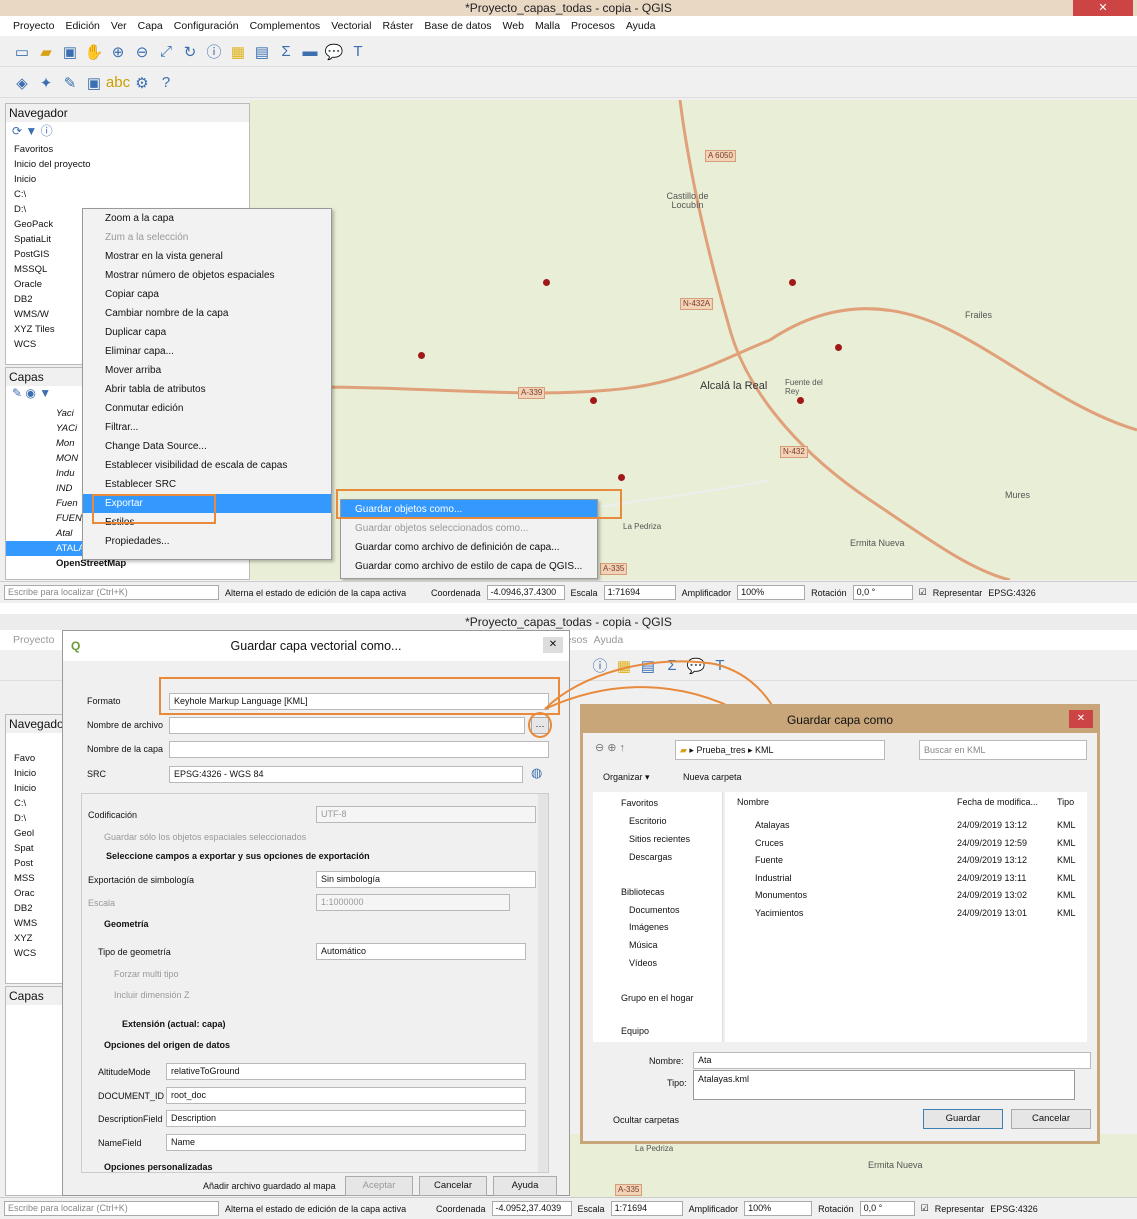 The image size is (1137, 1219). I want to click on ctx-move-top: Mover arriba, so click(207, 370).